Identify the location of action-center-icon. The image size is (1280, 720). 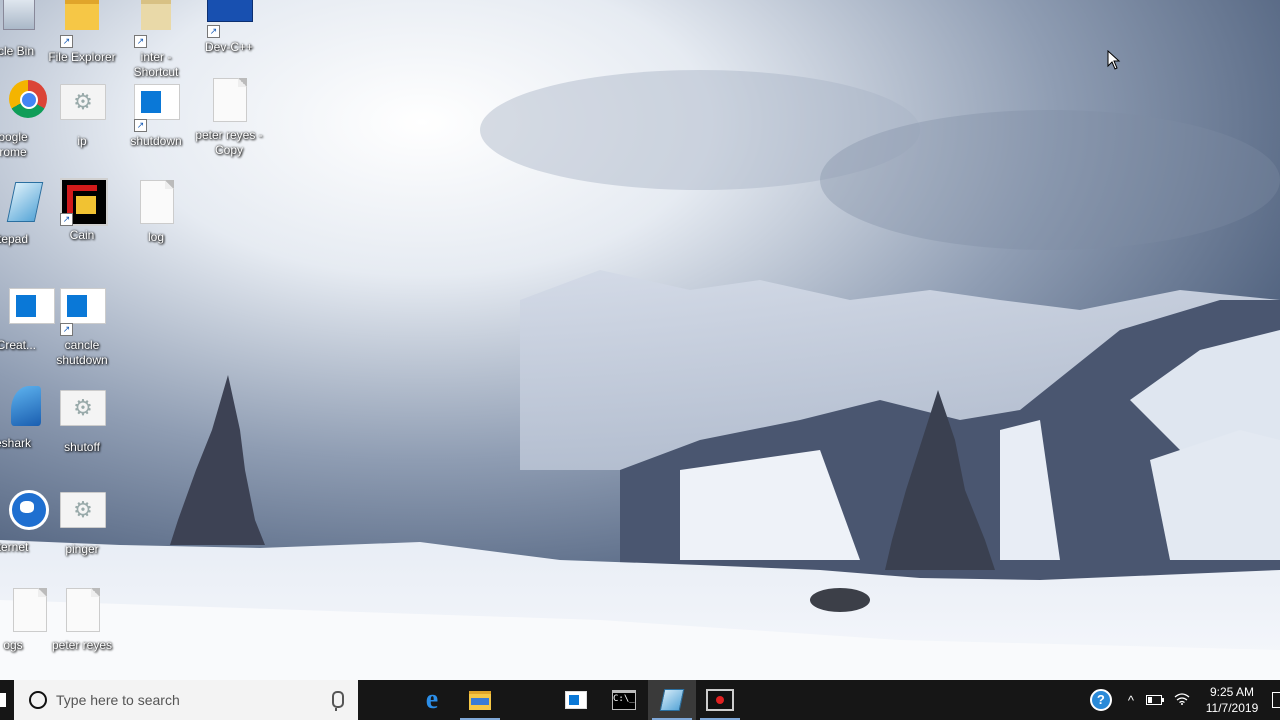
(1276, 700).